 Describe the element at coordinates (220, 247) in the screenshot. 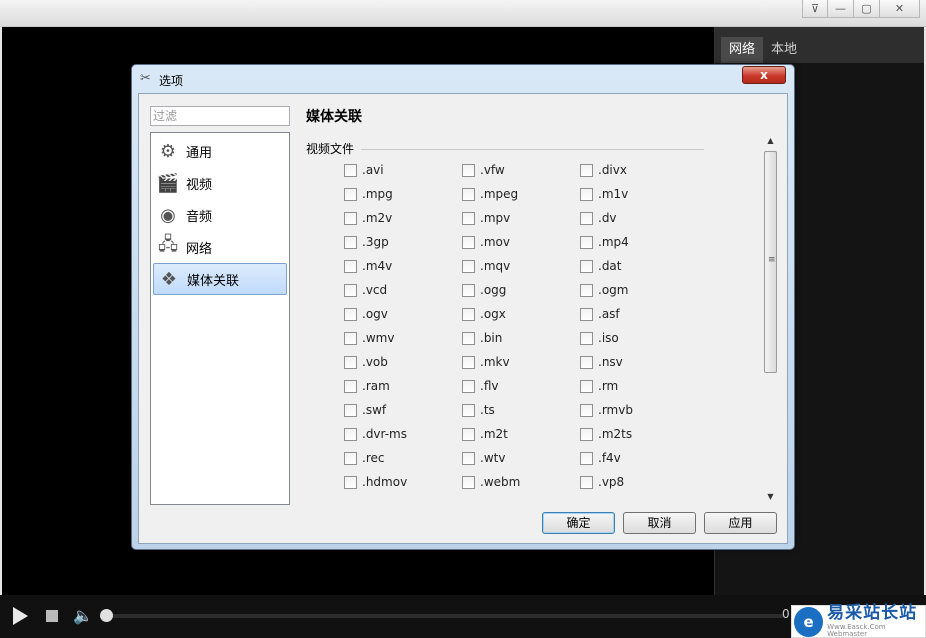

I see `nav-item-network: 🖧 网络` at that location.